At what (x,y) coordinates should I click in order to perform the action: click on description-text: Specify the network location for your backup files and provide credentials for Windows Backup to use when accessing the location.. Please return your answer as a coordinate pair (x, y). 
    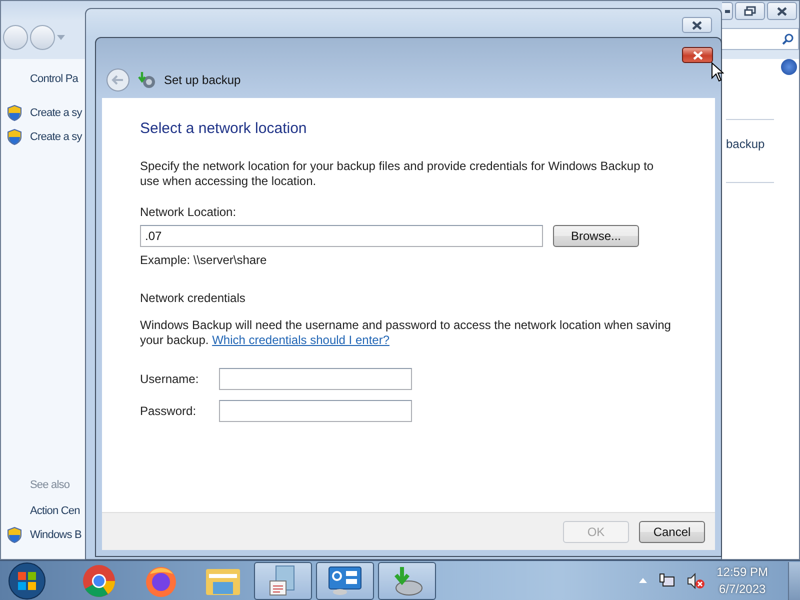
    Looking at the image, I should click on (397, 174).